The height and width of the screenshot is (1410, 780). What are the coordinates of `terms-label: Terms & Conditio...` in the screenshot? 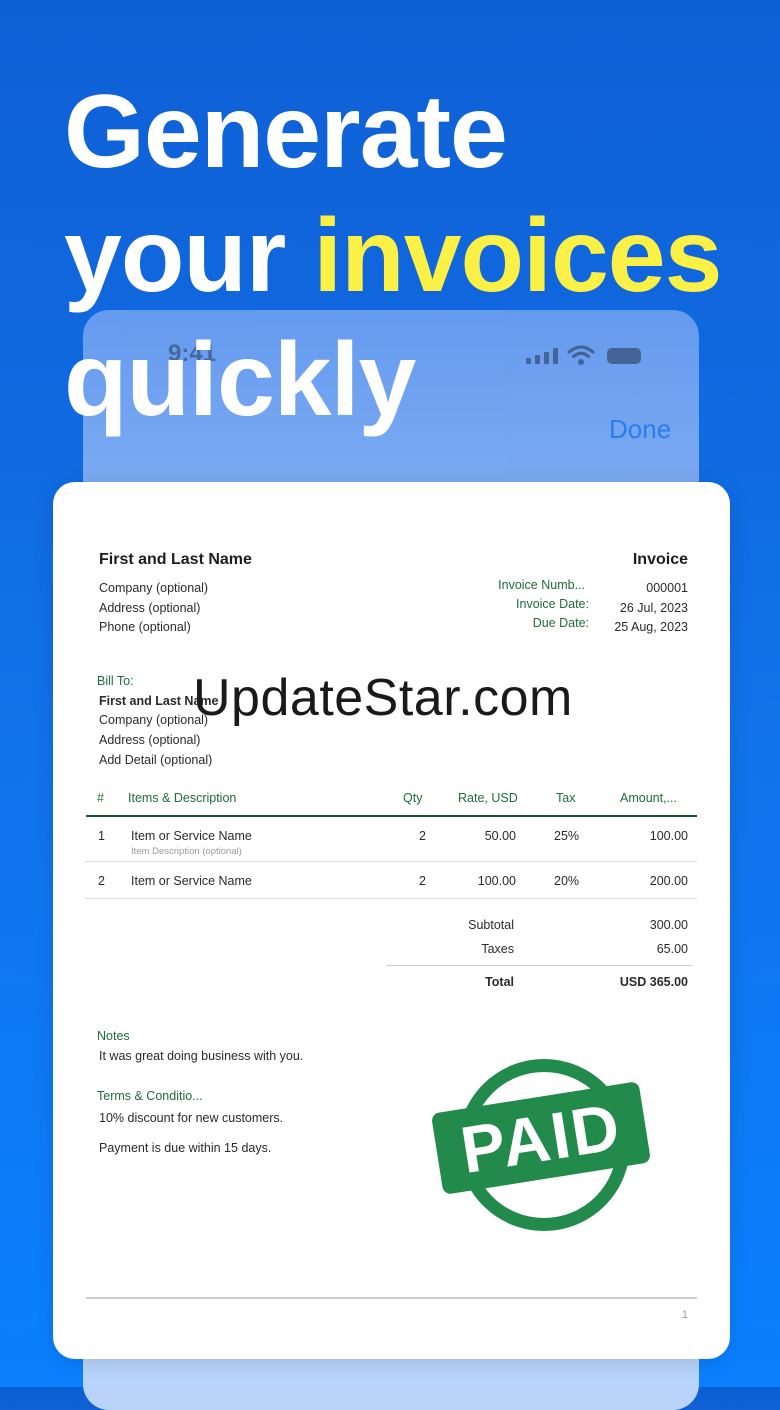 It's located at (150, 1096).